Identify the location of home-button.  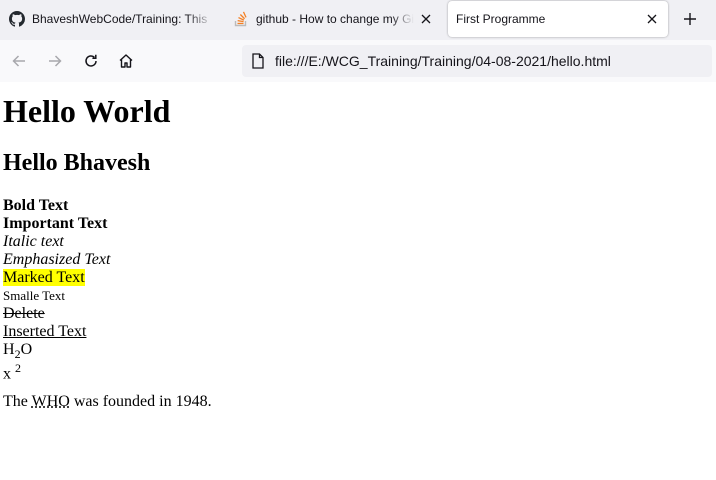
(126, 61).